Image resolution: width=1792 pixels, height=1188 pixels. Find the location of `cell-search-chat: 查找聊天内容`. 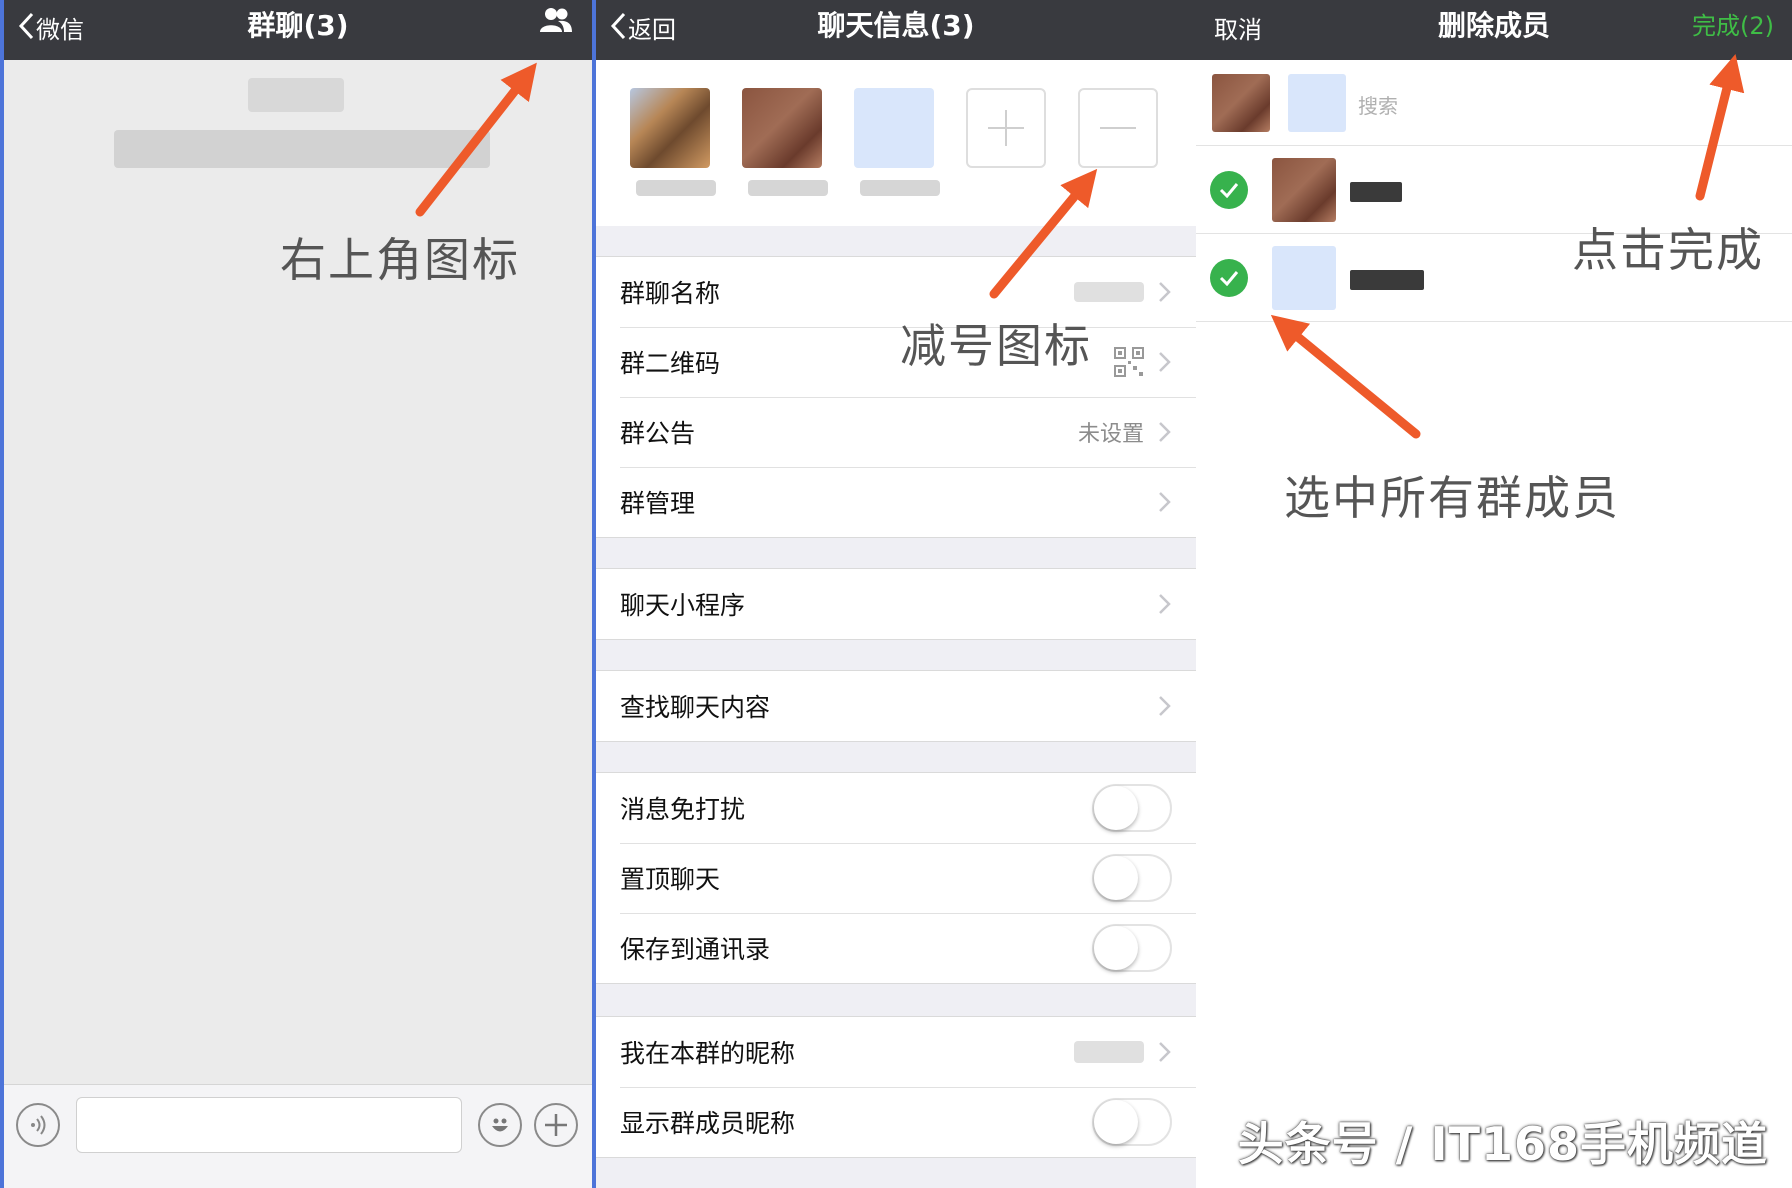

cell-search-chat: 查找聊天内容 is located at coordinates (896, 706).